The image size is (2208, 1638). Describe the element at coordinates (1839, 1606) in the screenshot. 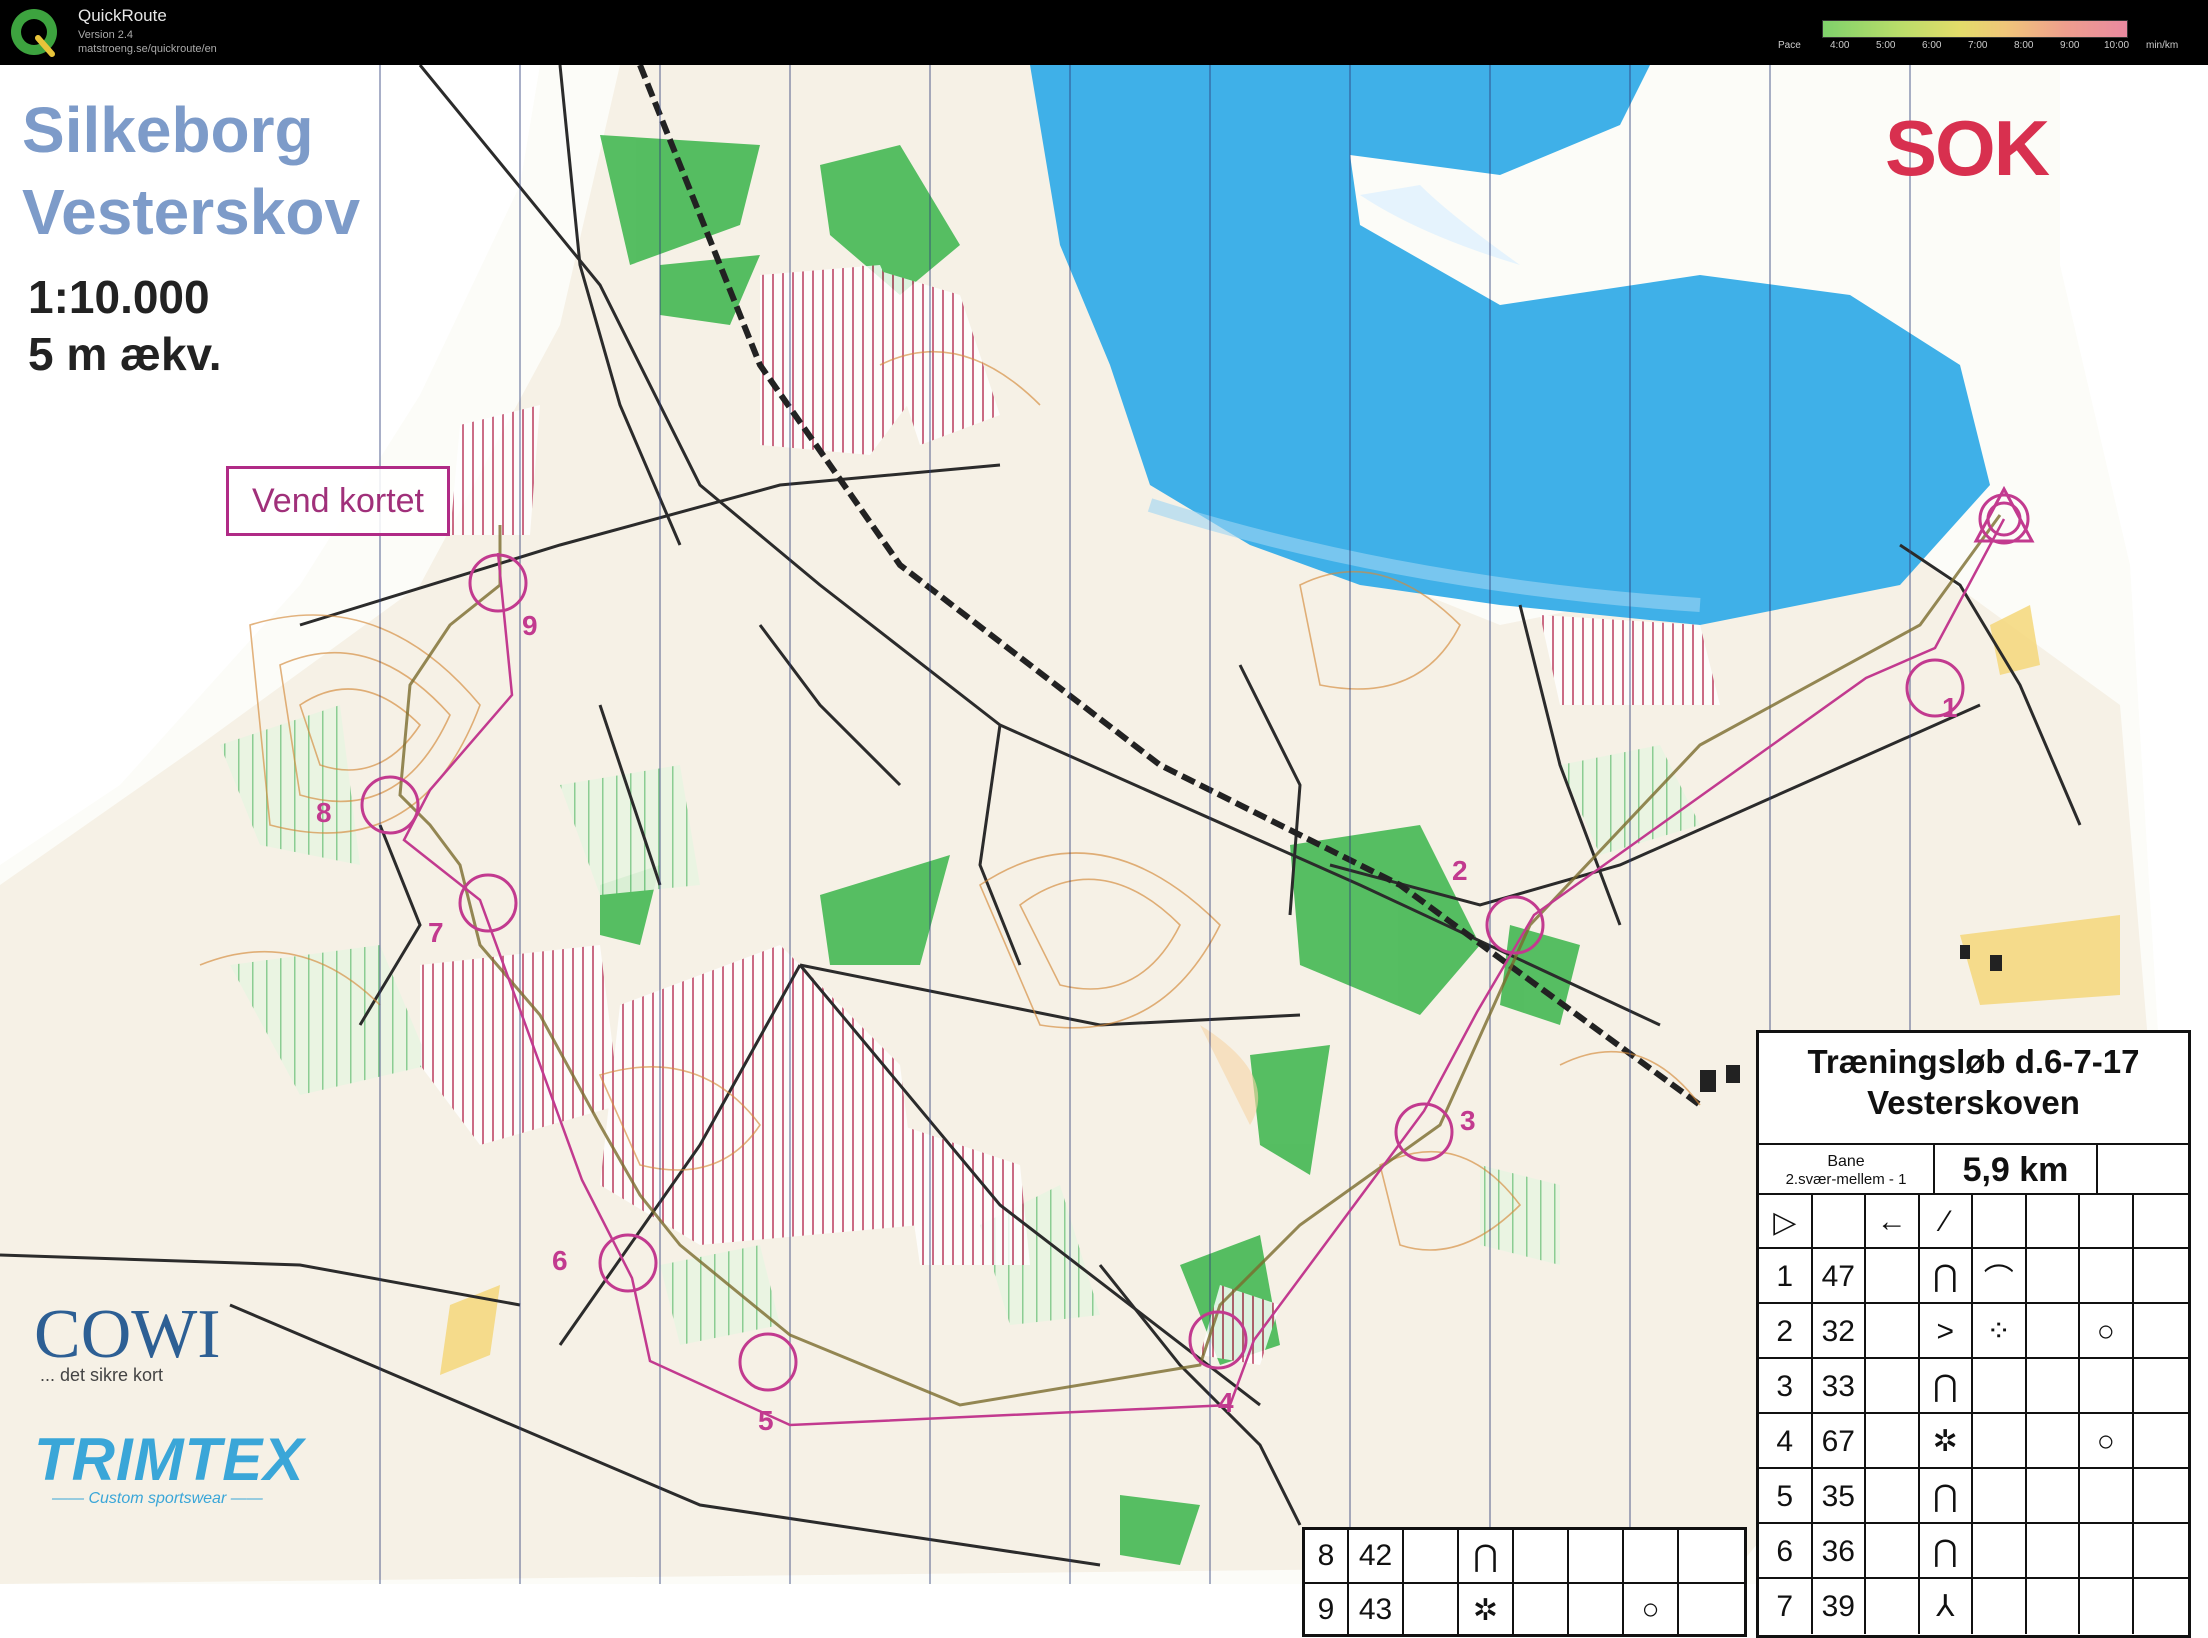

I see `desc-code: 39` at that location.